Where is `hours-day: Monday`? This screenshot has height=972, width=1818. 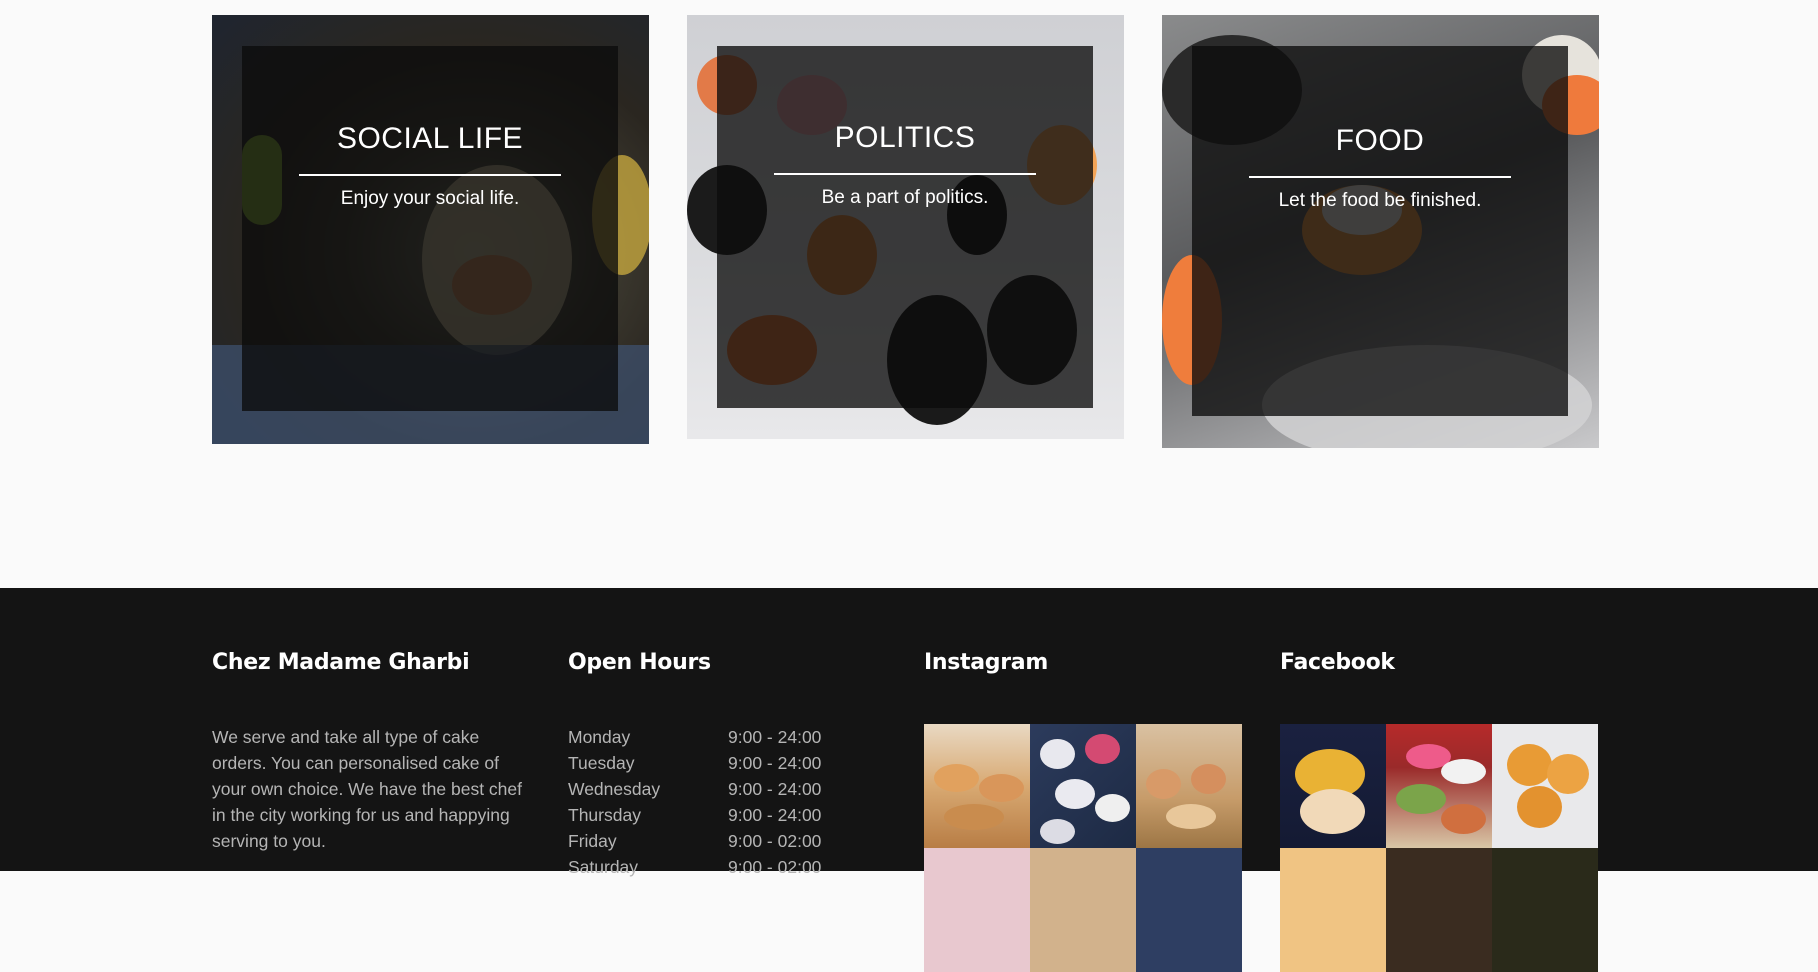 hours-day: Monday is located at coordinates (599, 737).